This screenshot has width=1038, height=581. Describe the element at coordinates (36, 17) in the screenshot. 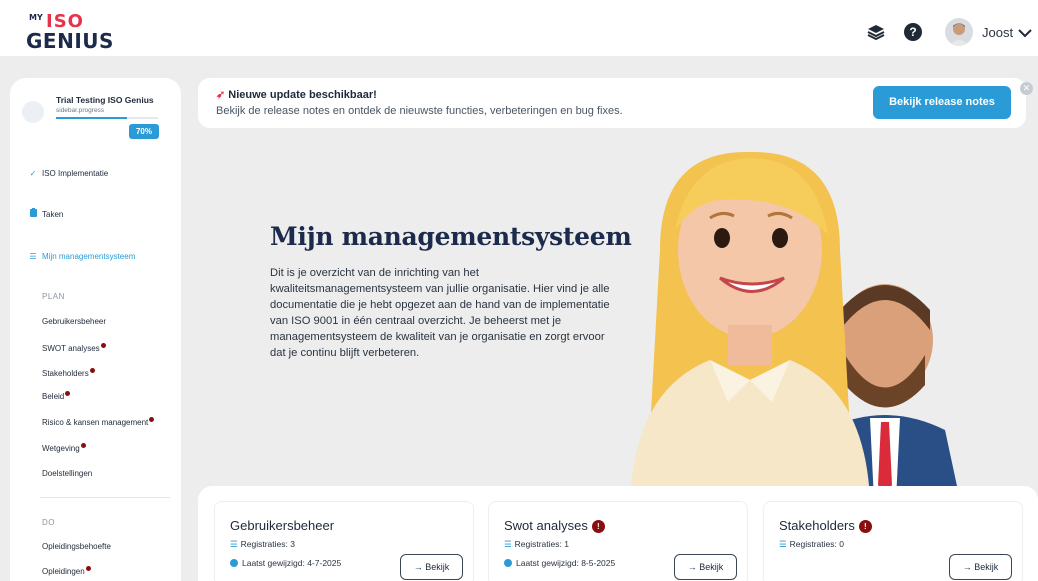

I see `logo-my: MY` at that location.